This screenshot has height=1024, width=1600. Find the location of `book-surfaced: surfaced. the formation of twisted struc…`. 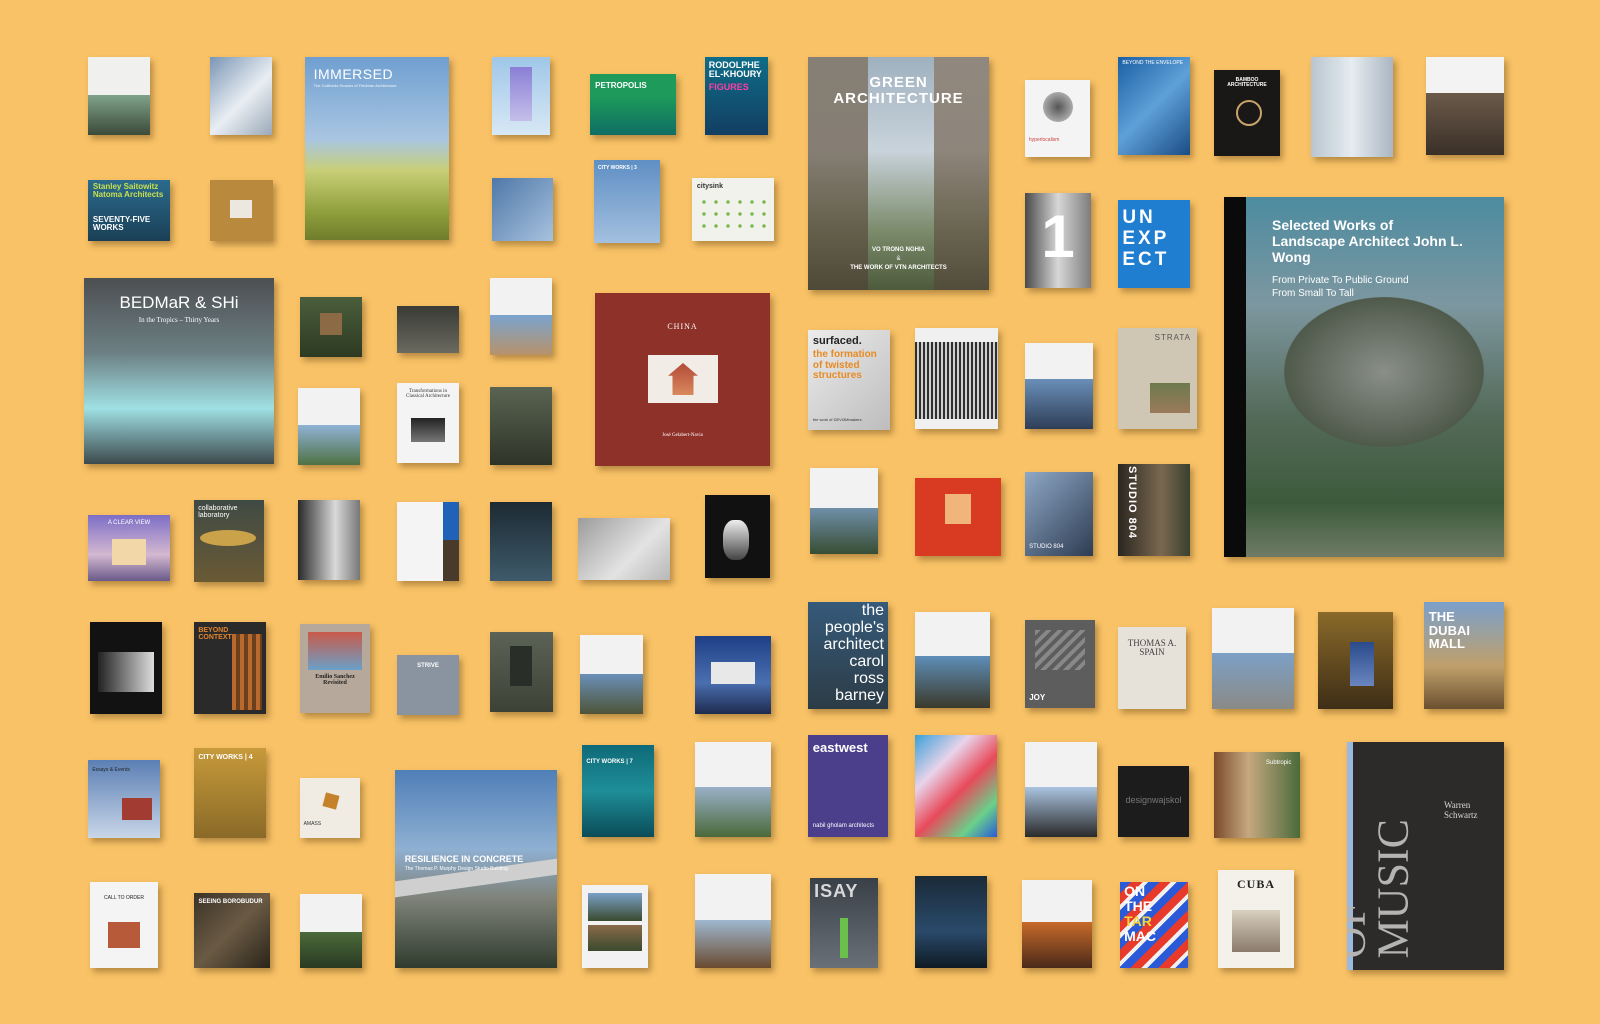

book-surfaced: surfaced. the formation of twisted struc… is located at coordinates (849, 380).